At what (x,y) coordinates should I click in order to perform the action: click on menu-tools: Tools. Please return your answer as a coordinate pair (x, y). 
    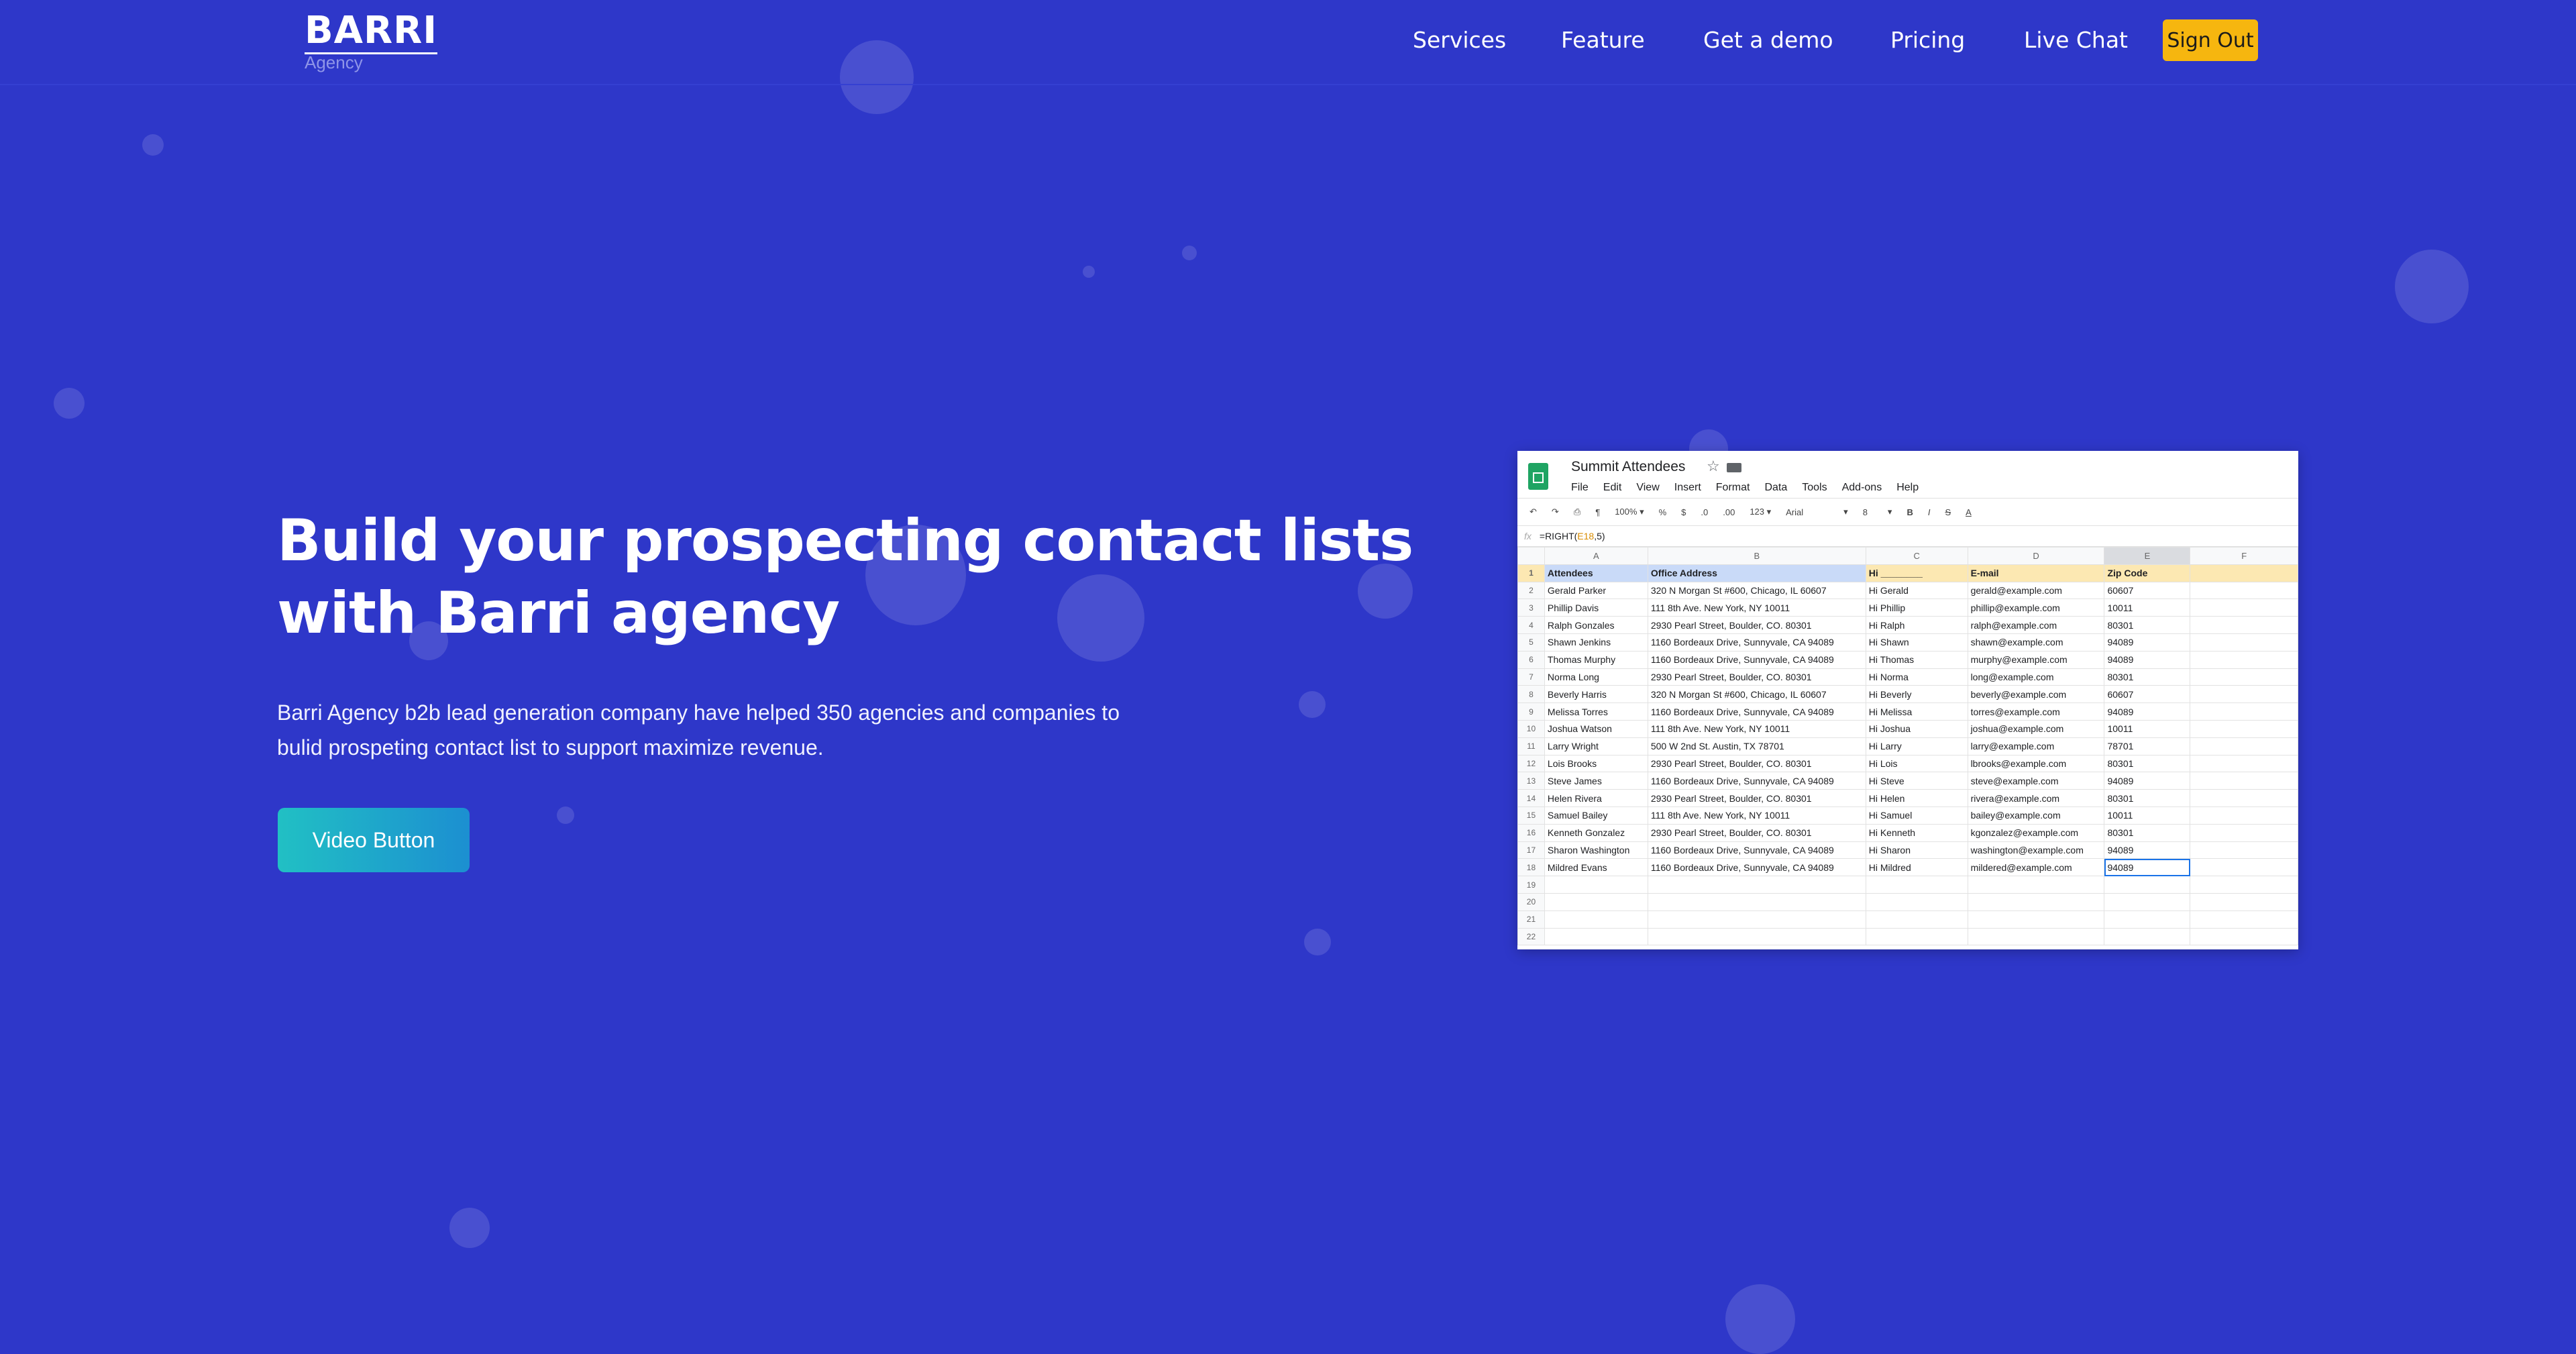
    Looking at the image, I should click on (1814, 487).